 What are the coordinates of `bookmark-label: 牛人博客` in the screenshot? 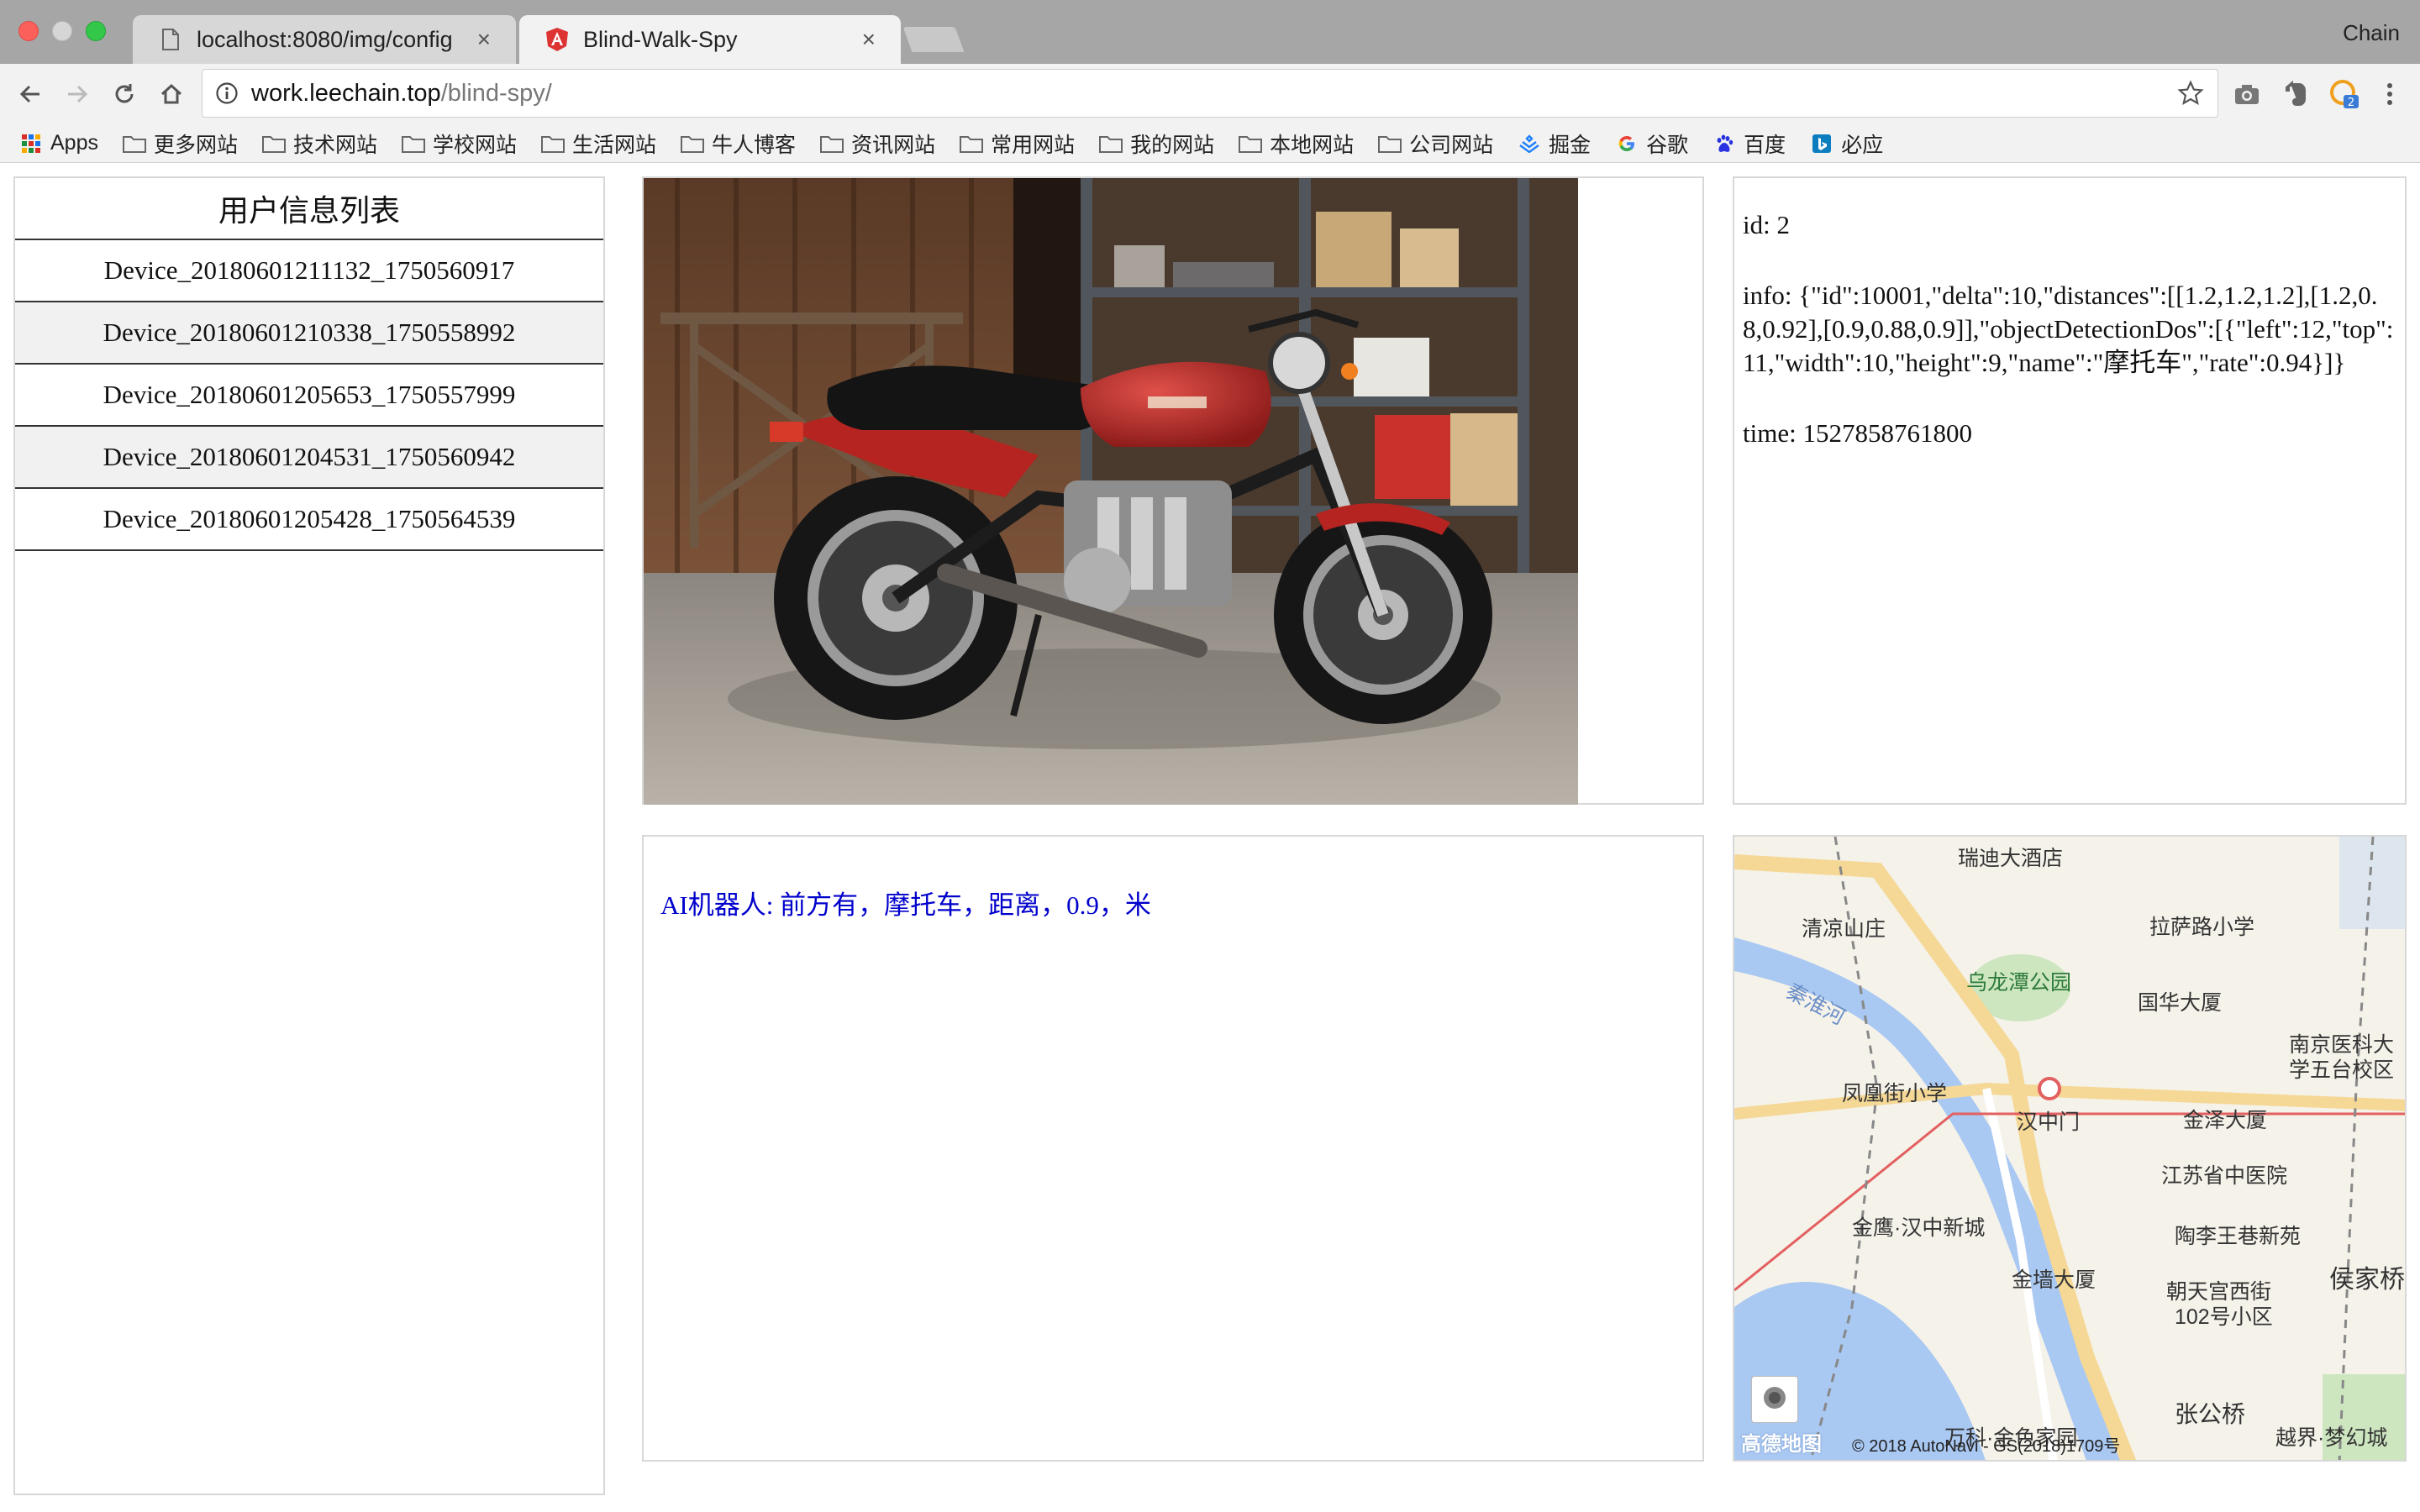 It's located at (754, 145).